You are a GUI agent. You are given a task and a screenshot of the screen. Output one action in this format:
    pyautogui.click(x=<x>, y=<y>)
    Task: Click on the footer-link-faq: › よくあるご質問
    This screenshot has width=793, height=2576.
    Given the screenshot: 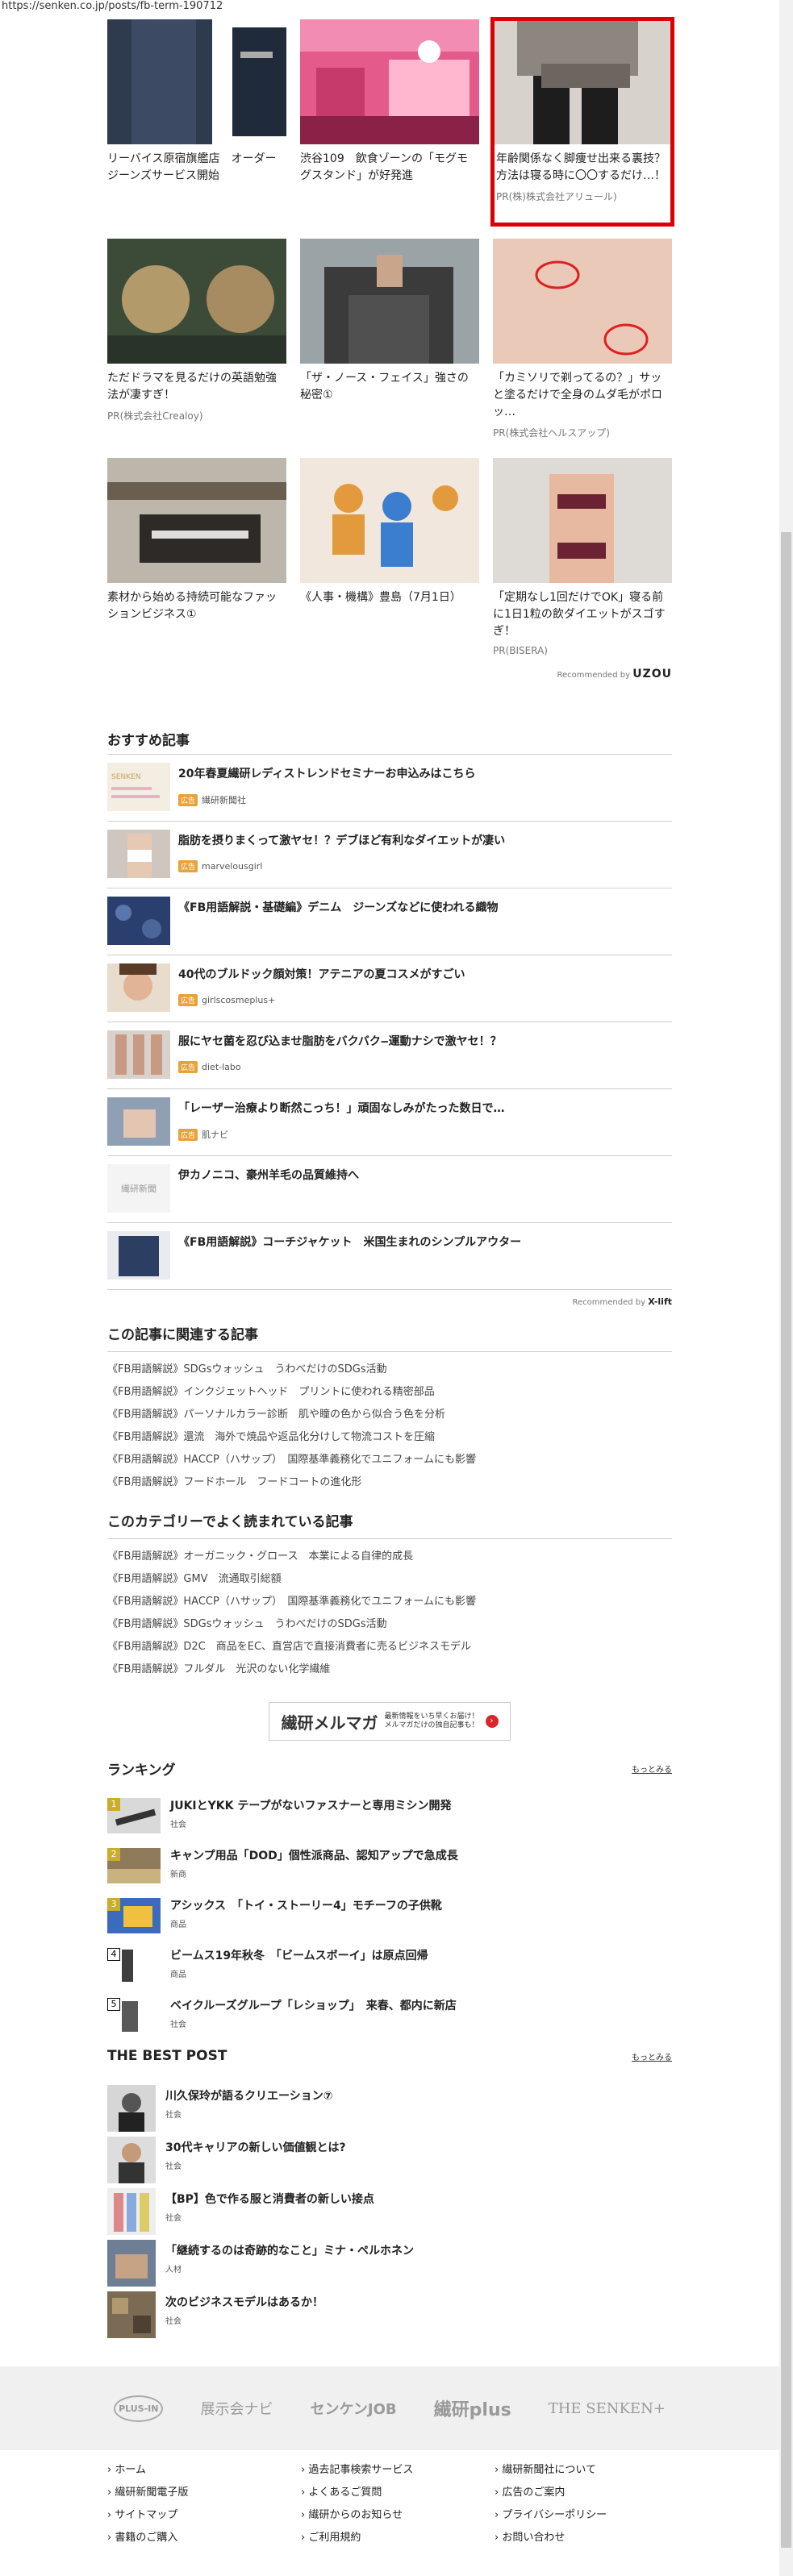 What is the action you would take?
    pyautogui.click(x=398, y=2493)
    